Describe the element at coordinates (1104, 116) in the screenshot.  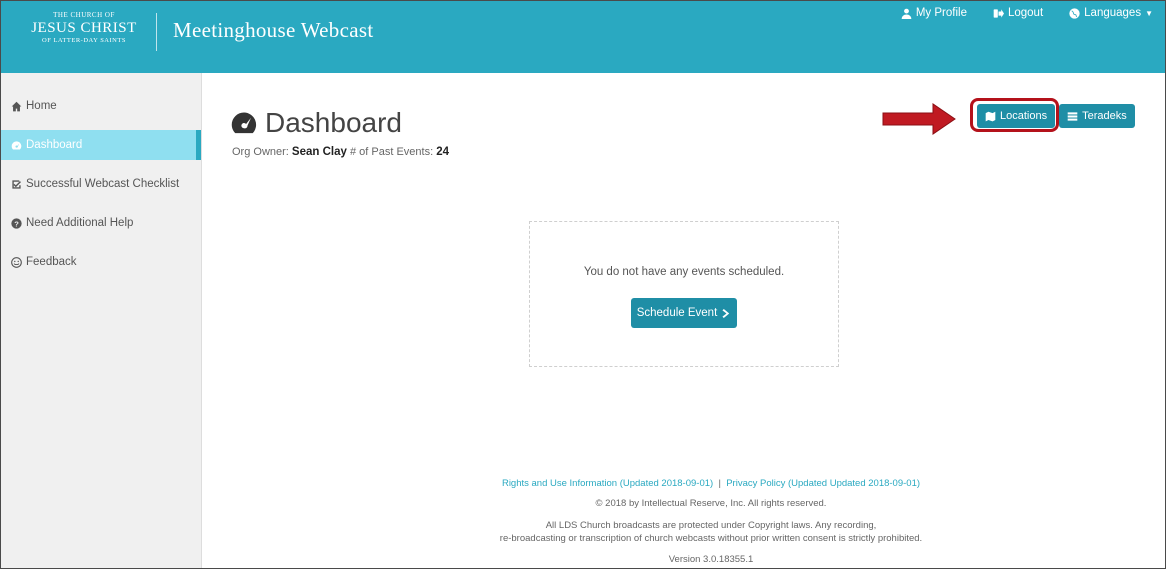
I see `teradeks-label: Teradeks` at that location.